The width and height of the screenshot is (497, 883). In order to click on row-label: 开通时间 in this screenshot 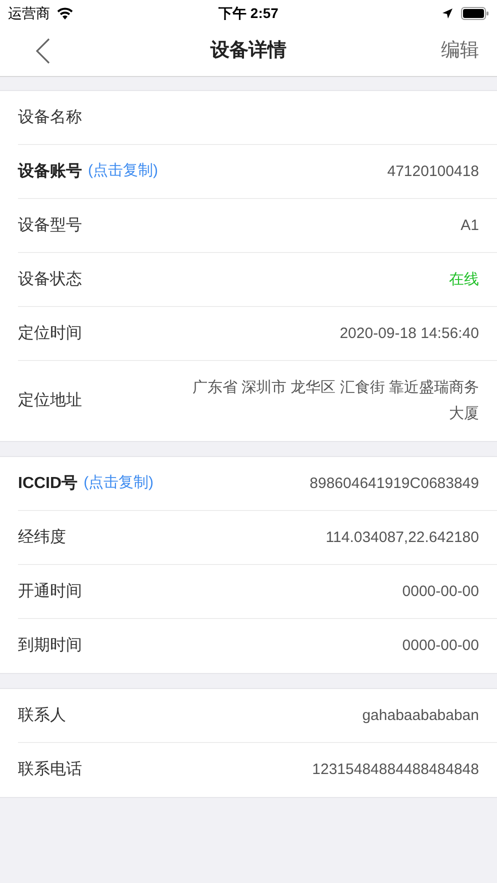, I will do `click(50, 592)`.